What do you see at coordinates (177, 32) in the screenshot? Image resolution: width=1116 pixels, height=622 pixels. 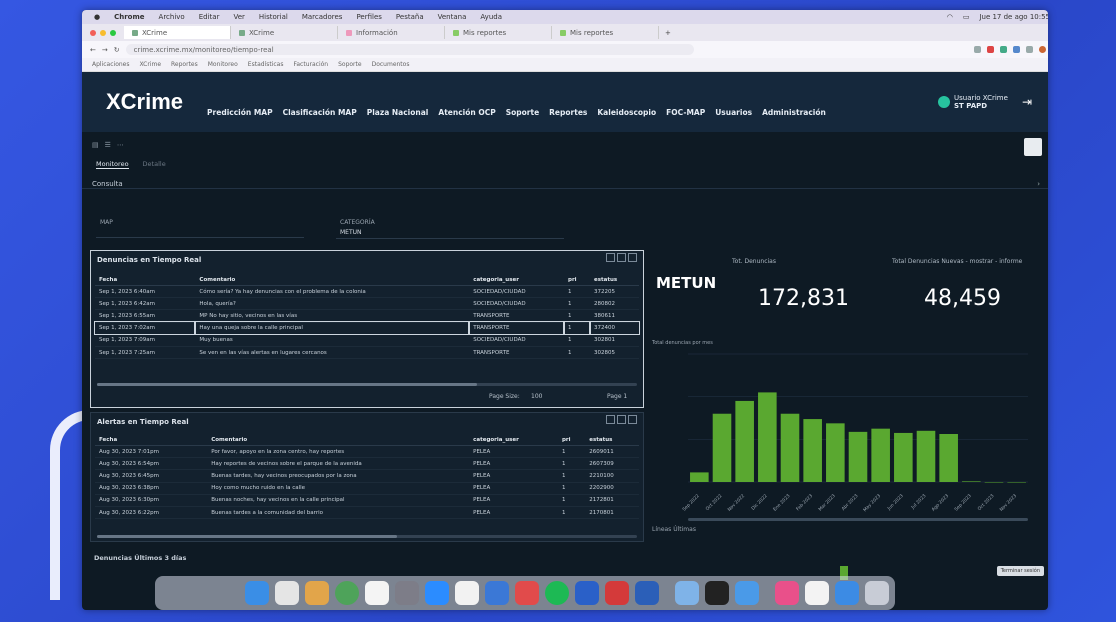 I see `browser-tab: XCrime` at bounding box center [177, 32].